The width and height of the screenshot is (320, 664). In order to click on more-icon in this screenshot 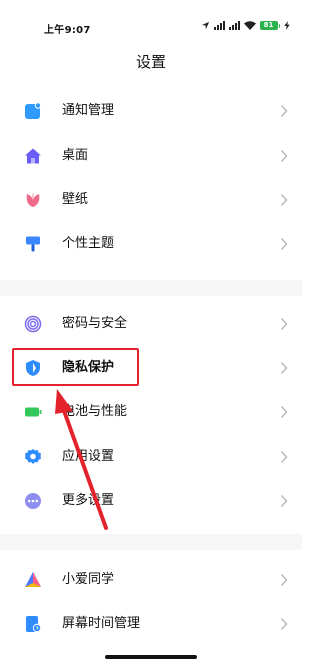, I will do `click(33, 501)`.